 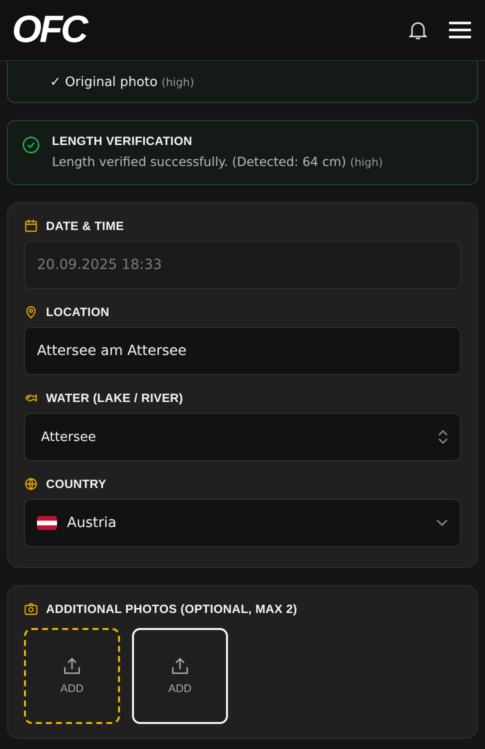 What do you see at coordinates (217, 161) in the screenshot?
I see `verification-message: Length verified successfully. (Detected: 64 cm) (high)` at bounding box center [217, 161].